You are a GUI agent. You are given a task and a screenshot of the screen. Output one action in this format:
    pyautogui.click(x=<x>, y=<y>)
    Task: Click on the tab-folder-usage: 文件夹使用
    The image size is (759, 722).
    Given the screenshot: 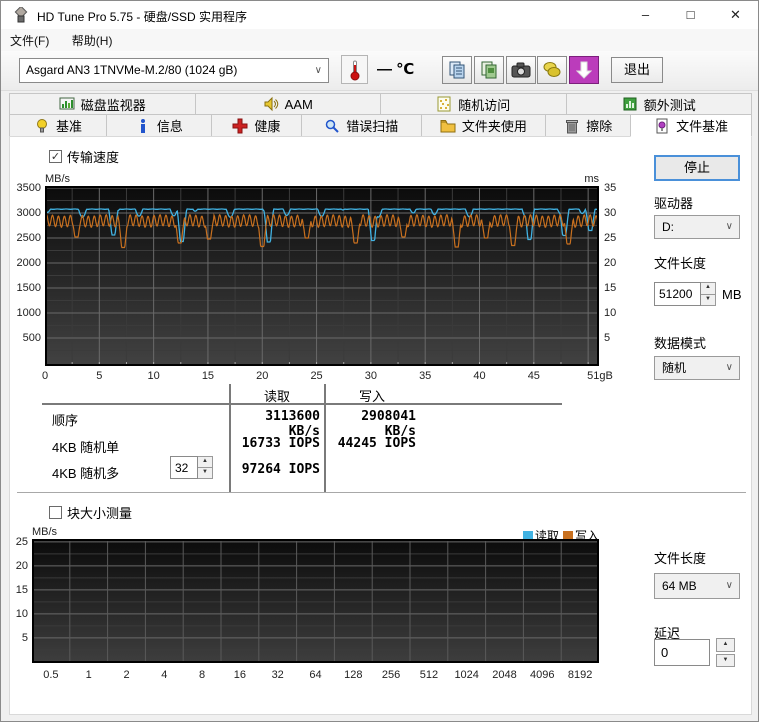 What is the action you would take?
    pyautogui.click(x=483, y=125)
    